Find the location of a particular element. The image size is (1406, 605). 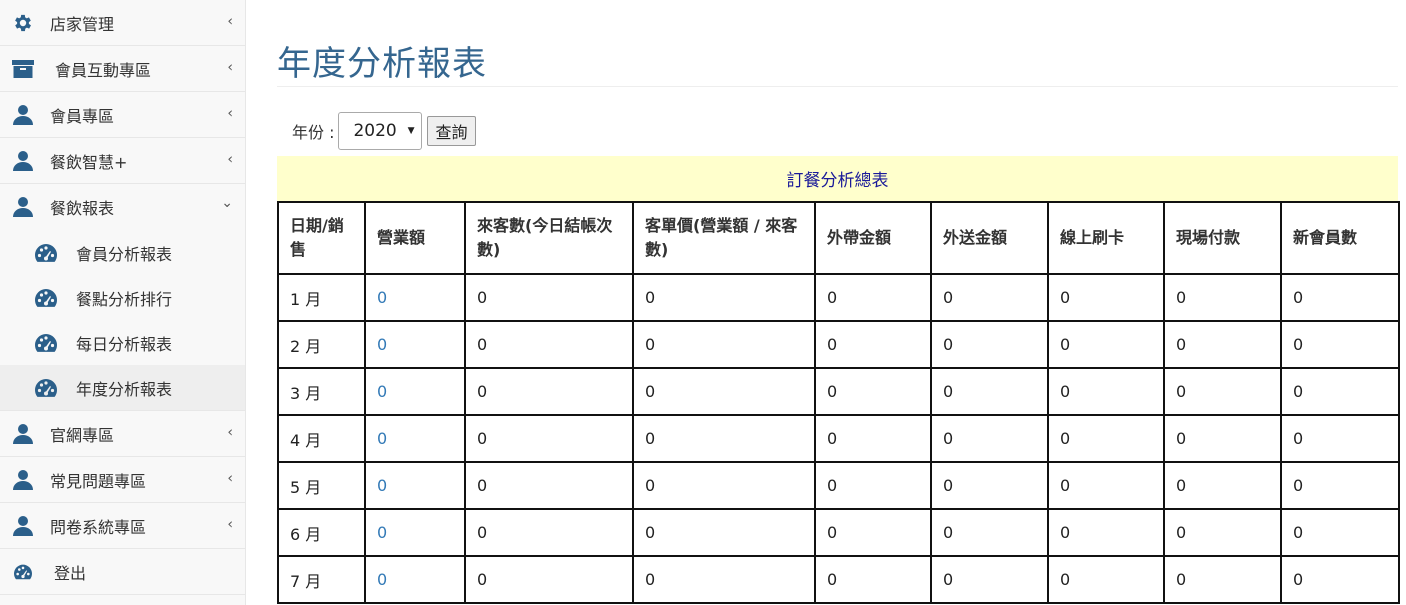

sidebar-subitem-label: 會員分析報表 is located at coordinates (124, 254).